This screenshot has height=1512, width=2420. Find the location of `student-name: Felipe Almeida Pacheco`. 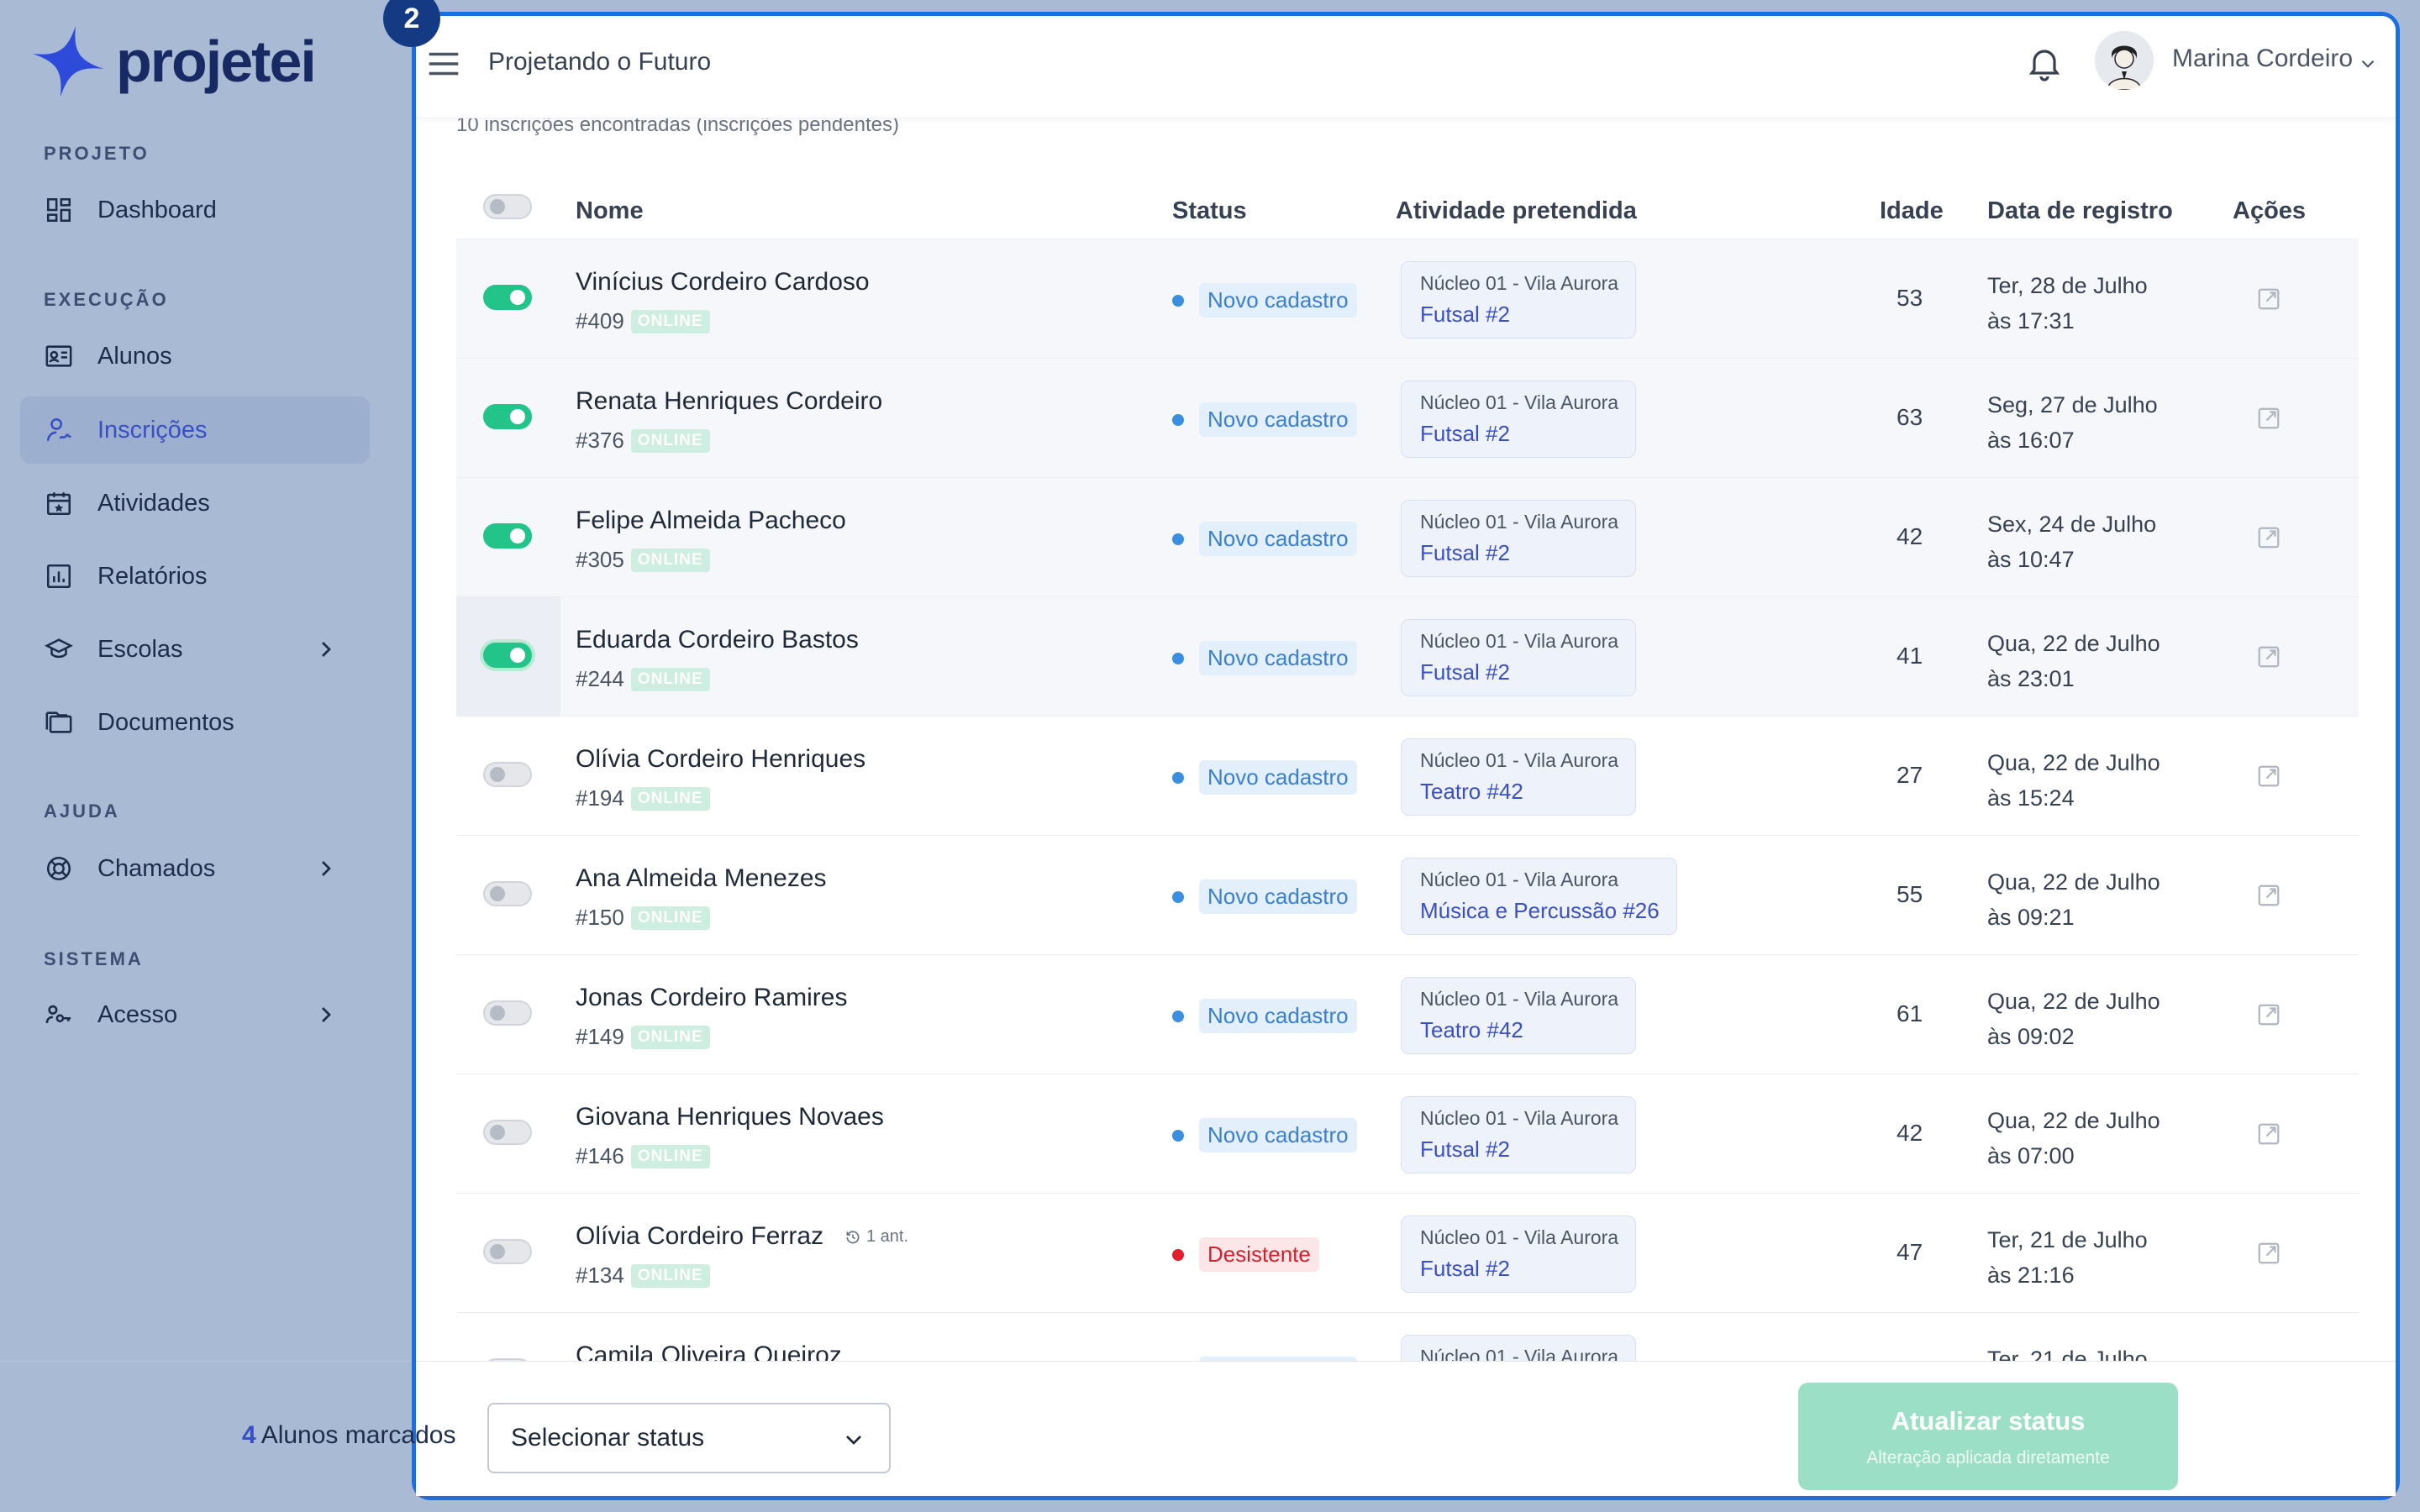

student-name: Felipe Almeida Pacheco is located at coordinates (711, 521).